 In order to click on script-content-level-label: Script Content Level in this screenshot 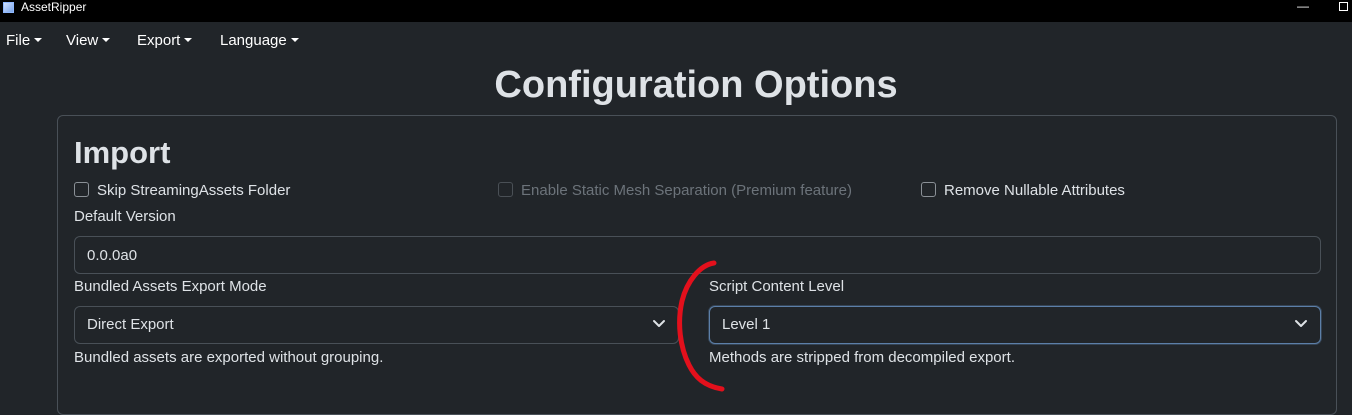, I will do `click(777, 286)`.